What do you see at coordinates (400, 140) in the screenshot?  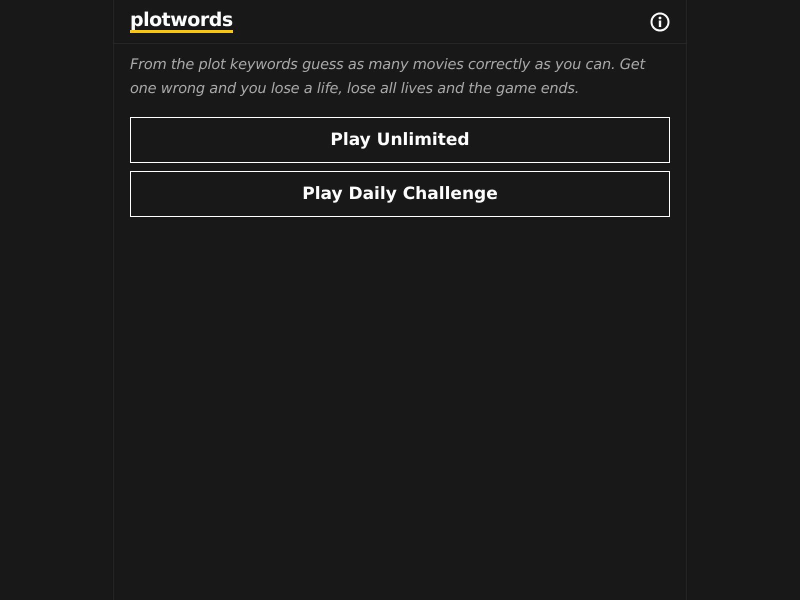 I see `play-button: Play Unlimited` at bounding box center [400, 140].